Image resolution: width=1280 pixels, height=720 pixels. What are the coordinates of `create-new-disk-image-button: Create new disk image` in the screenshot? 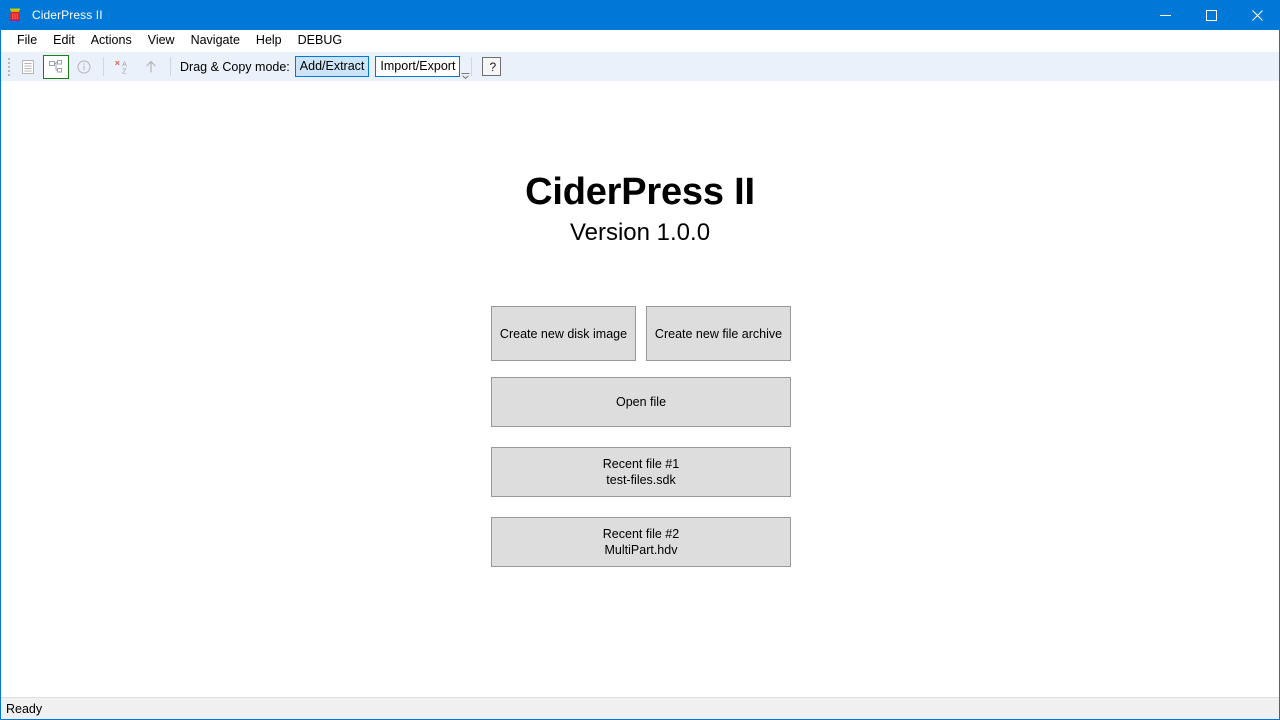 It's located at (563, 333).